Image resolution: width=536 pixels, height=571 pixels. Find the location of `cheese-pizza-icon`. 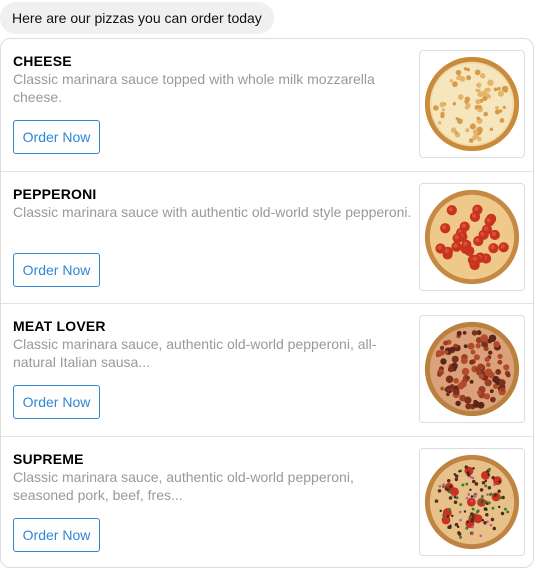

cheese-pizza-icon is located at coordinates (472, 104).